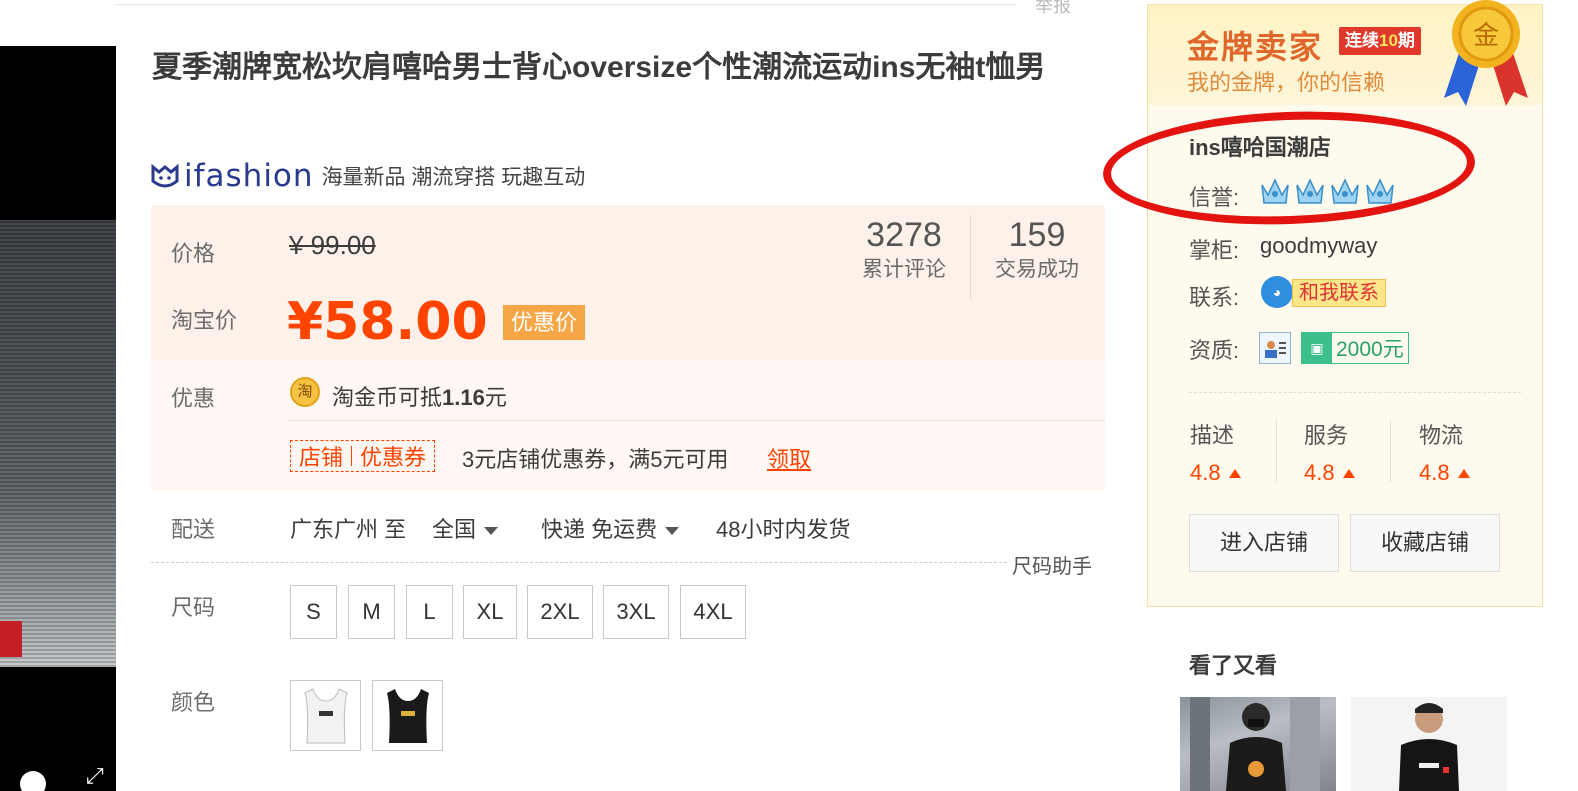 This screenshot has width=1578, height=791. I want to click on sales-count-stat: 159 交易成功, so click(1037, 250).